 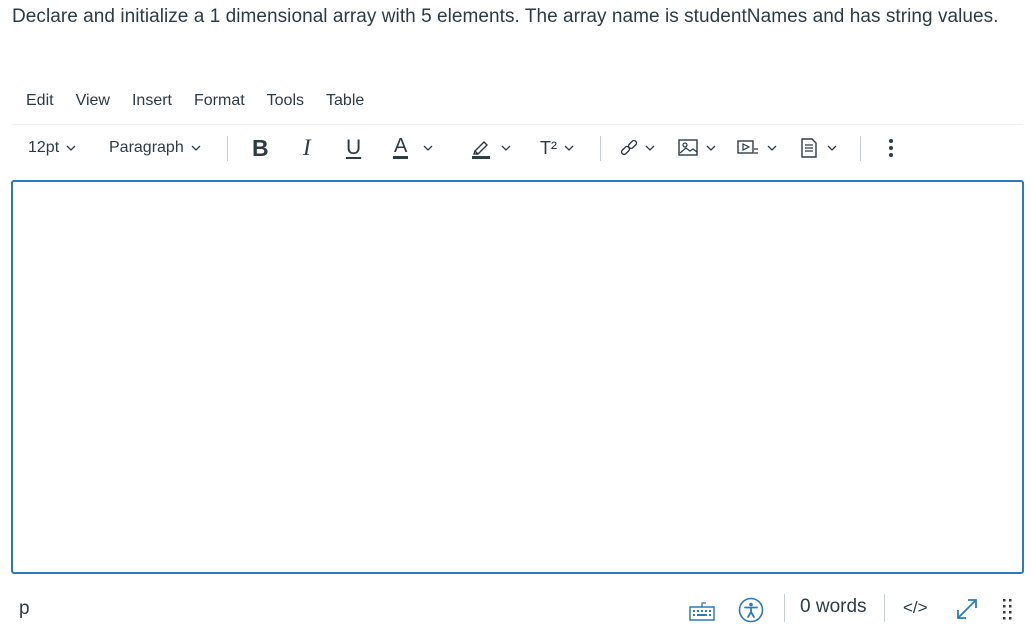 I want to click on image-button, so click(x=697, y=148).